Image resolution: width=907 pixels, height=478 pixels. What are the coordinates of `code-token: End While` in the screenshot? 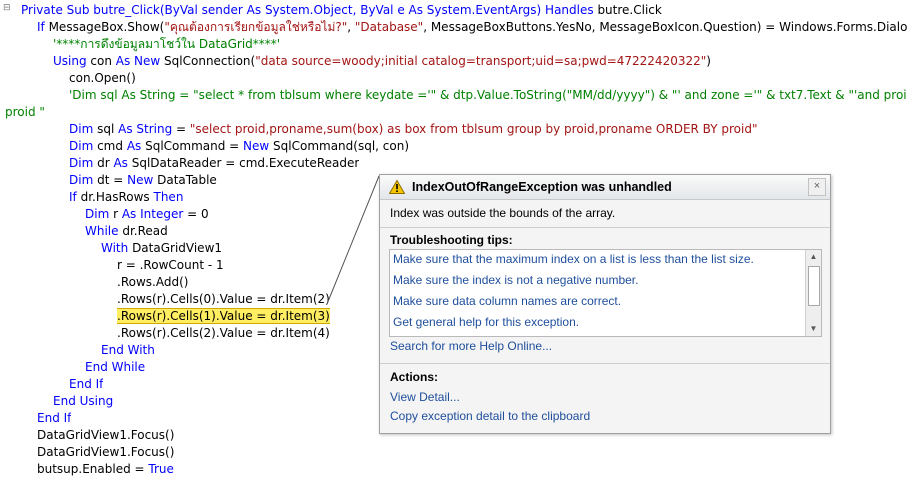 It's located at (115, 367).